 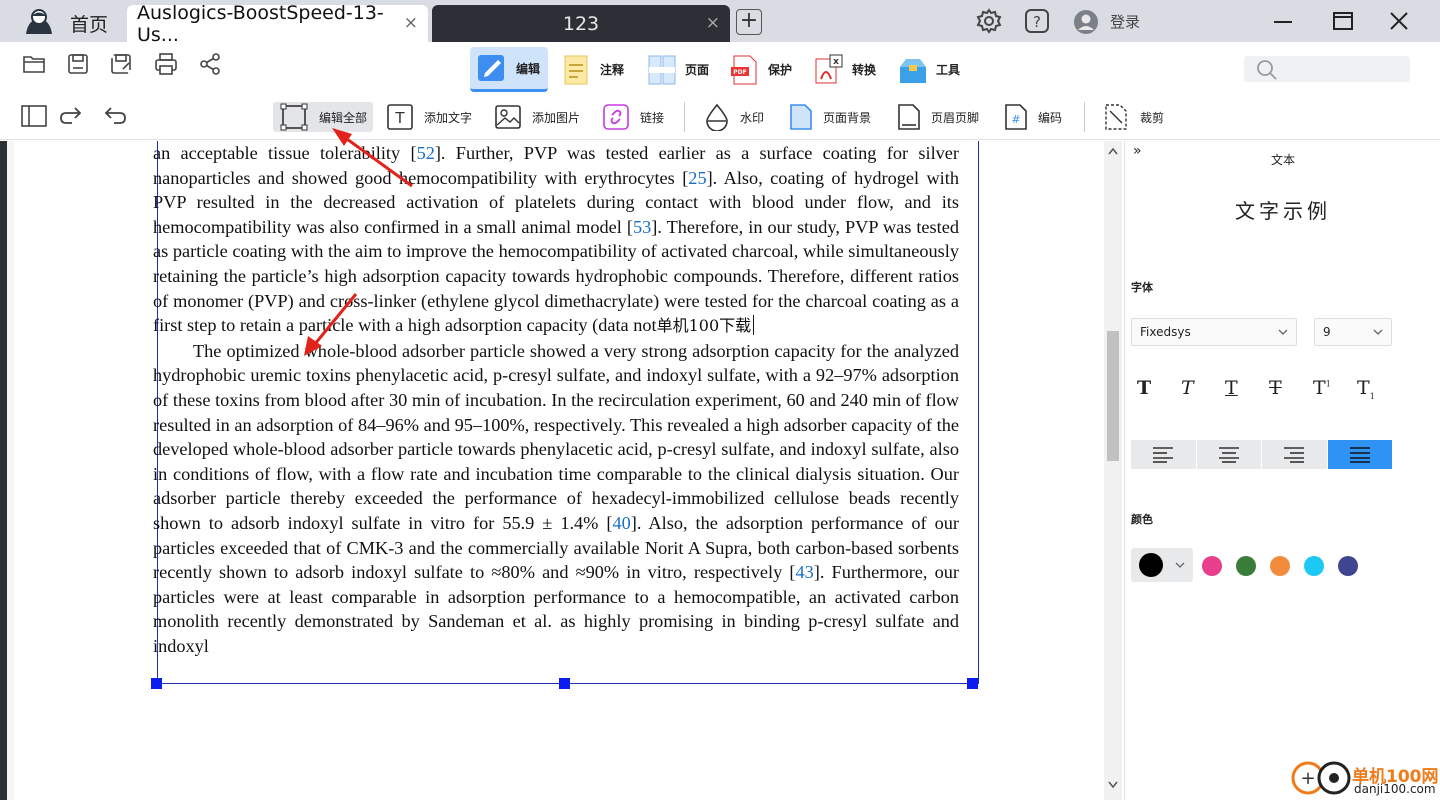 What do you see at coordinates (1125, 21) in the screenshot?
I see `login-link: 登录` at bounding box center [1125, 21].